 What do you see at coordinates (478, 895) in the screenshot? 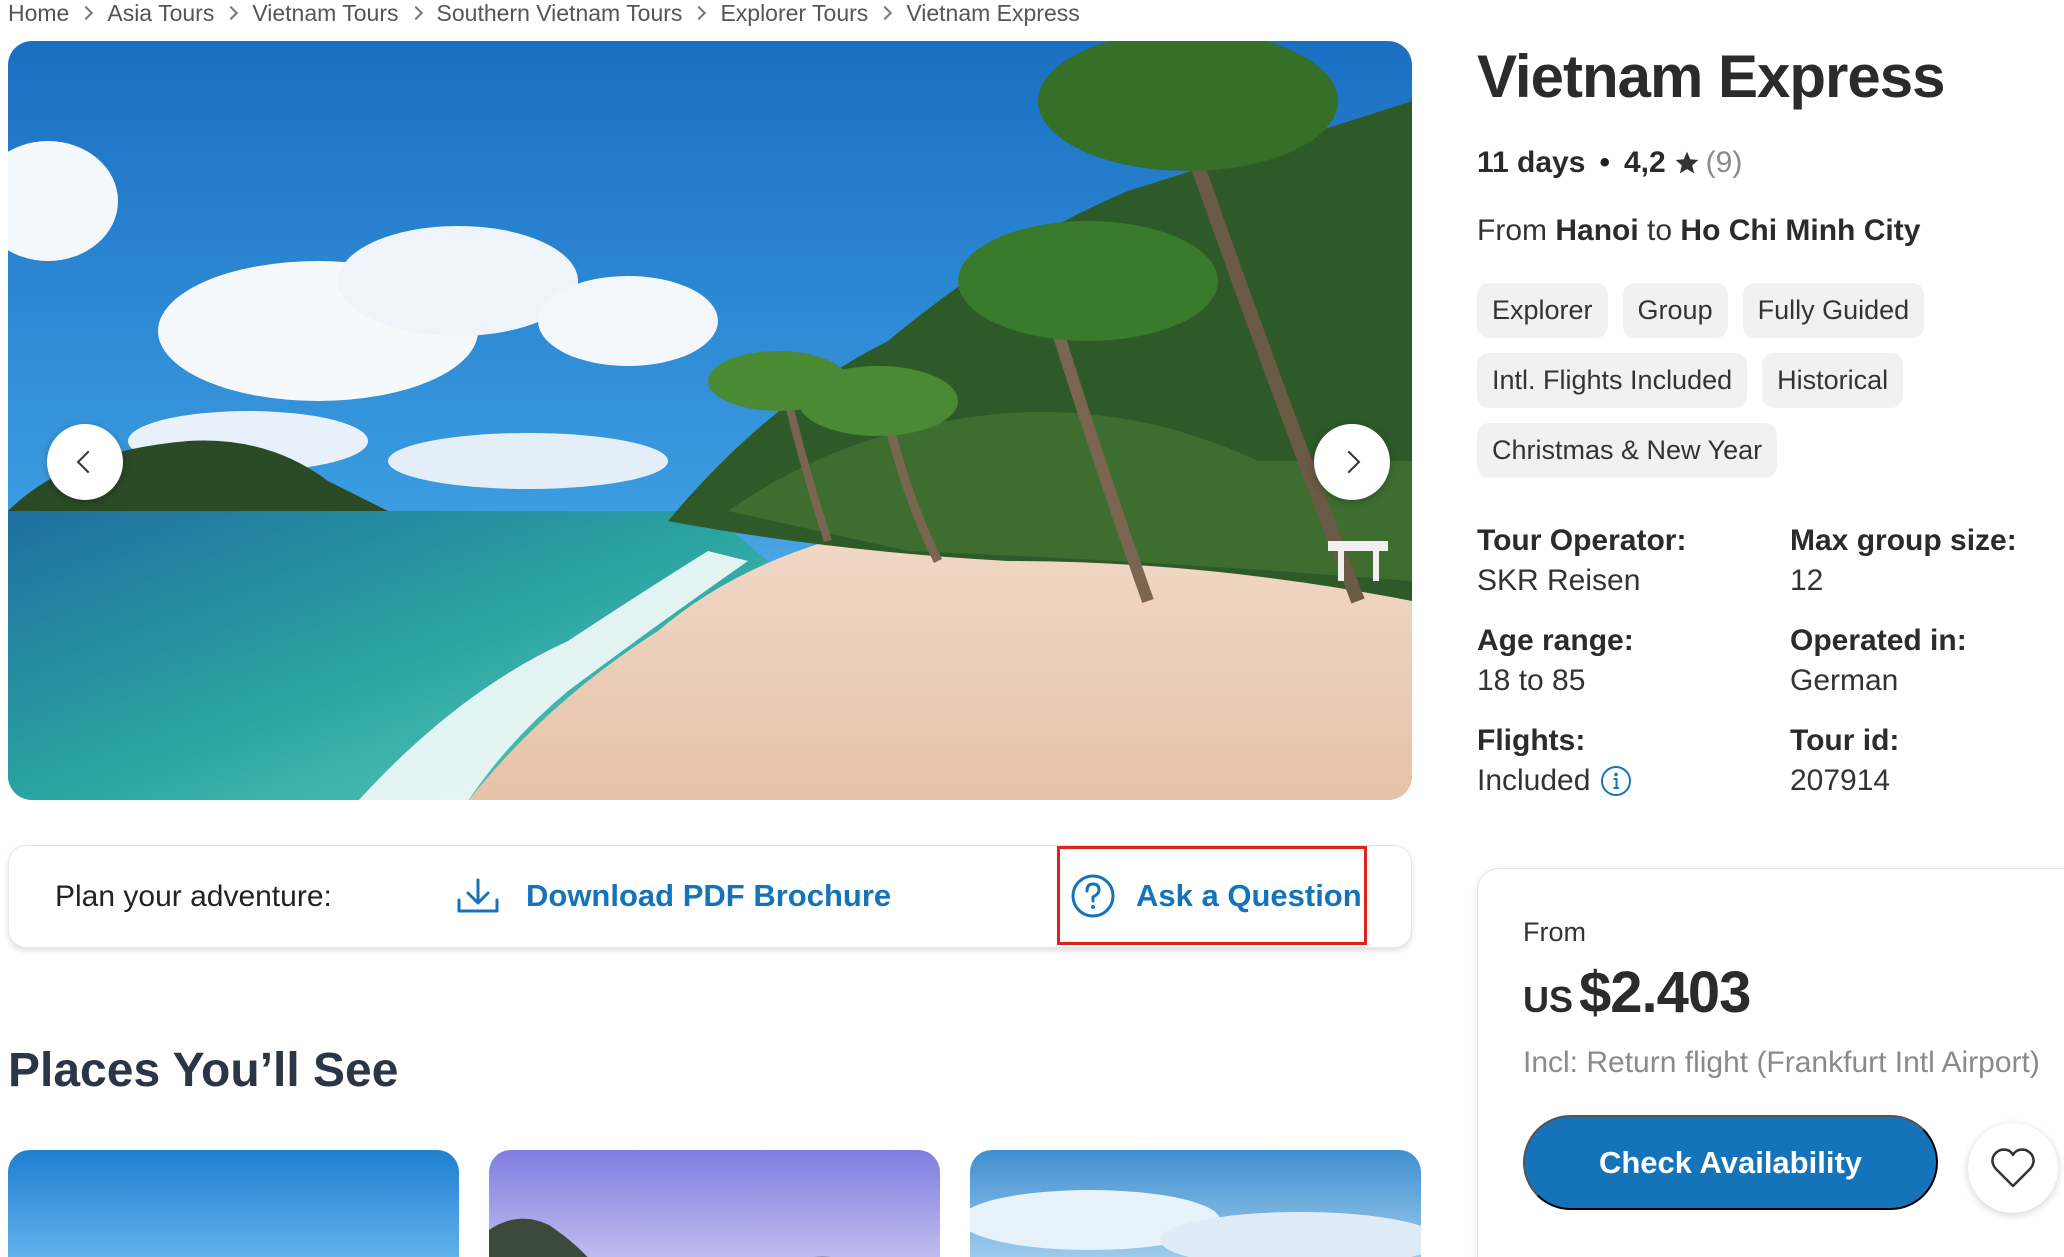
I see `download-icon` at bounding box center [478, 895].